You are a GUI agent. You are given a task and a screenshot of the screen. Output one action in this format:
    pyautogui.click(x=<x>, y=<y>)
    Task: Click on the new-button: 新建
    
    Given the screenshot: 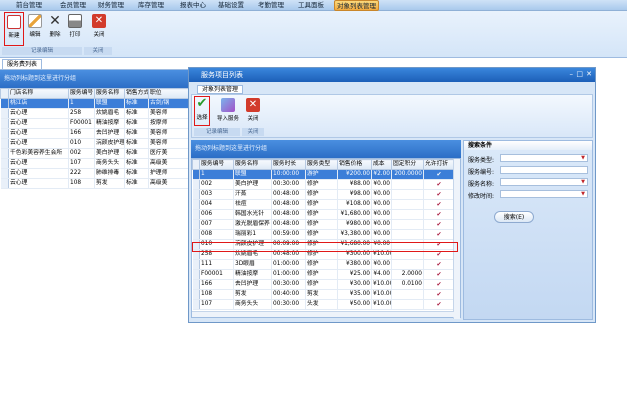 What is the action you would take?
    pyautogui.click(x=14, y=29)
    